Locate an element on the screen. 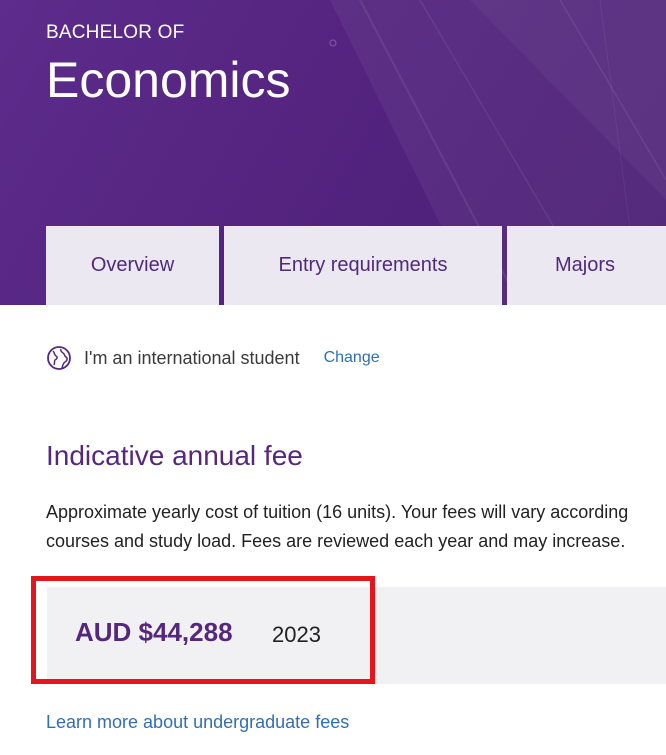  student-type-label: I'm an international student is located at coordinates (192, 357).